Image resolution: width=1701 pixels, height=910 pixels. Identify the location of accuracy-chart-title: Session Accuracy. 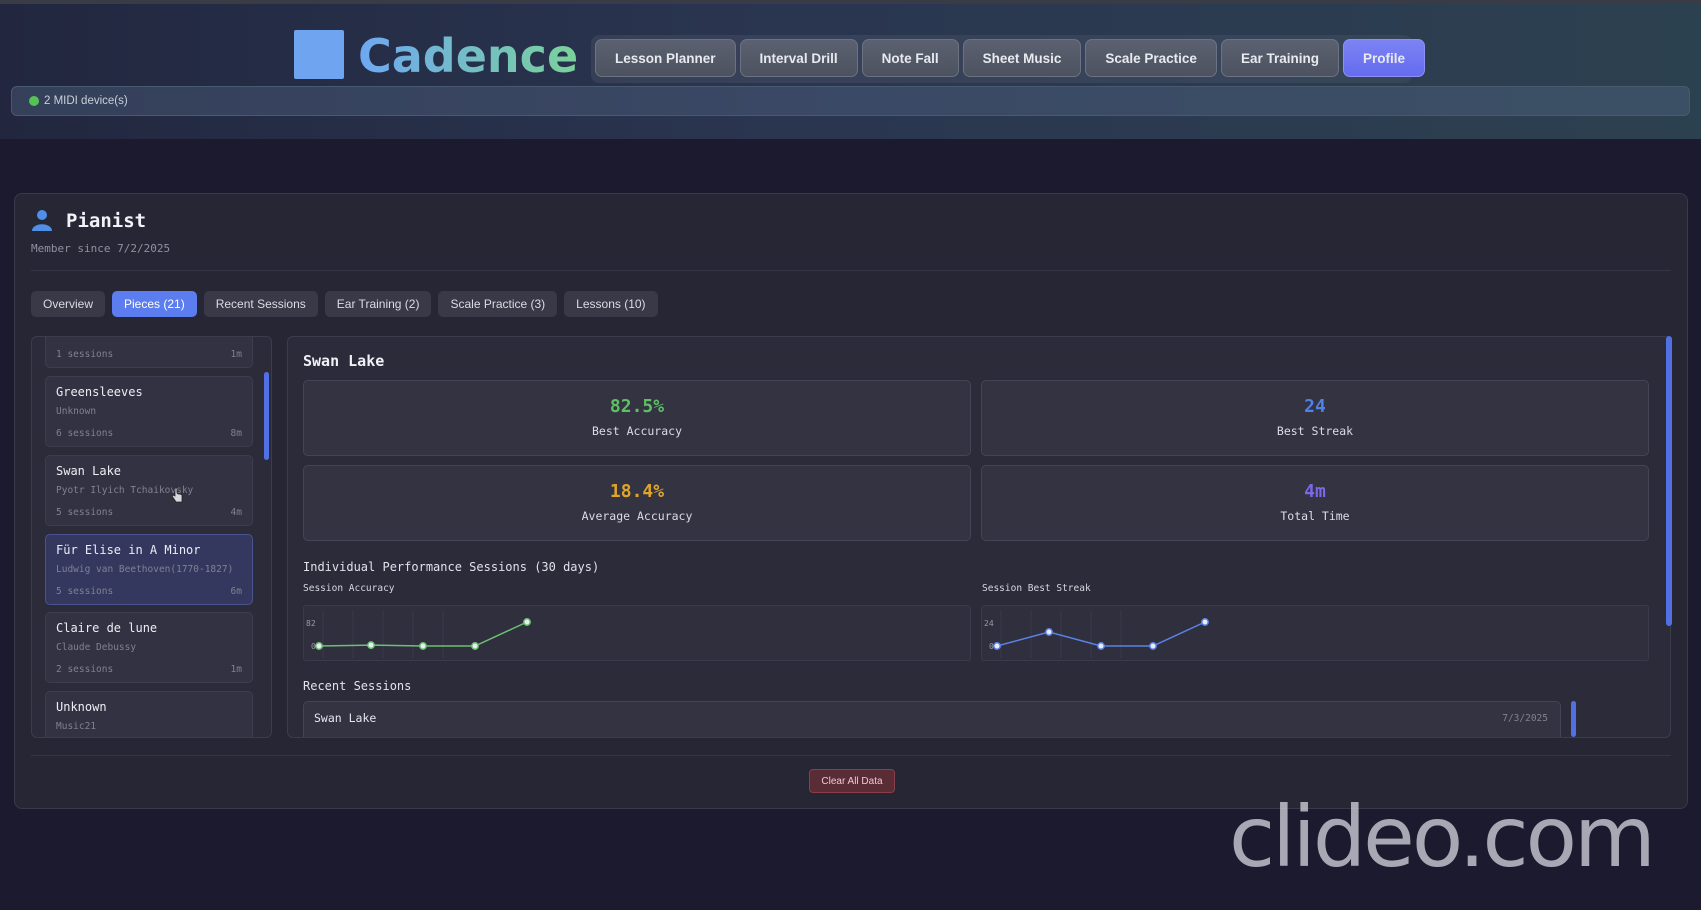
(349, 588).